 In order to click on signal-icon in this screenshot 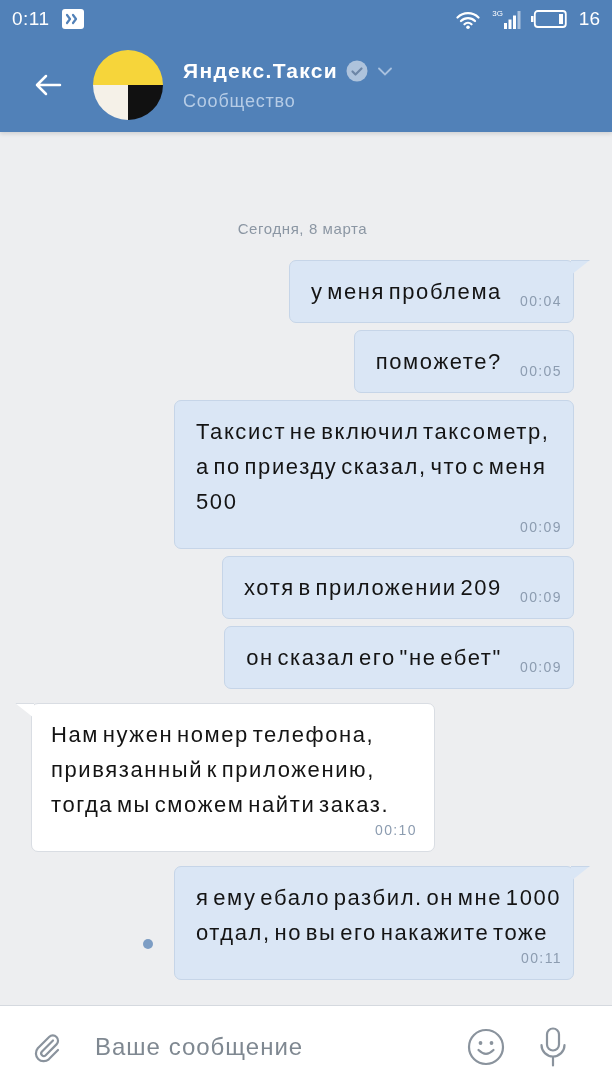, I will do `click(512, 19)`.